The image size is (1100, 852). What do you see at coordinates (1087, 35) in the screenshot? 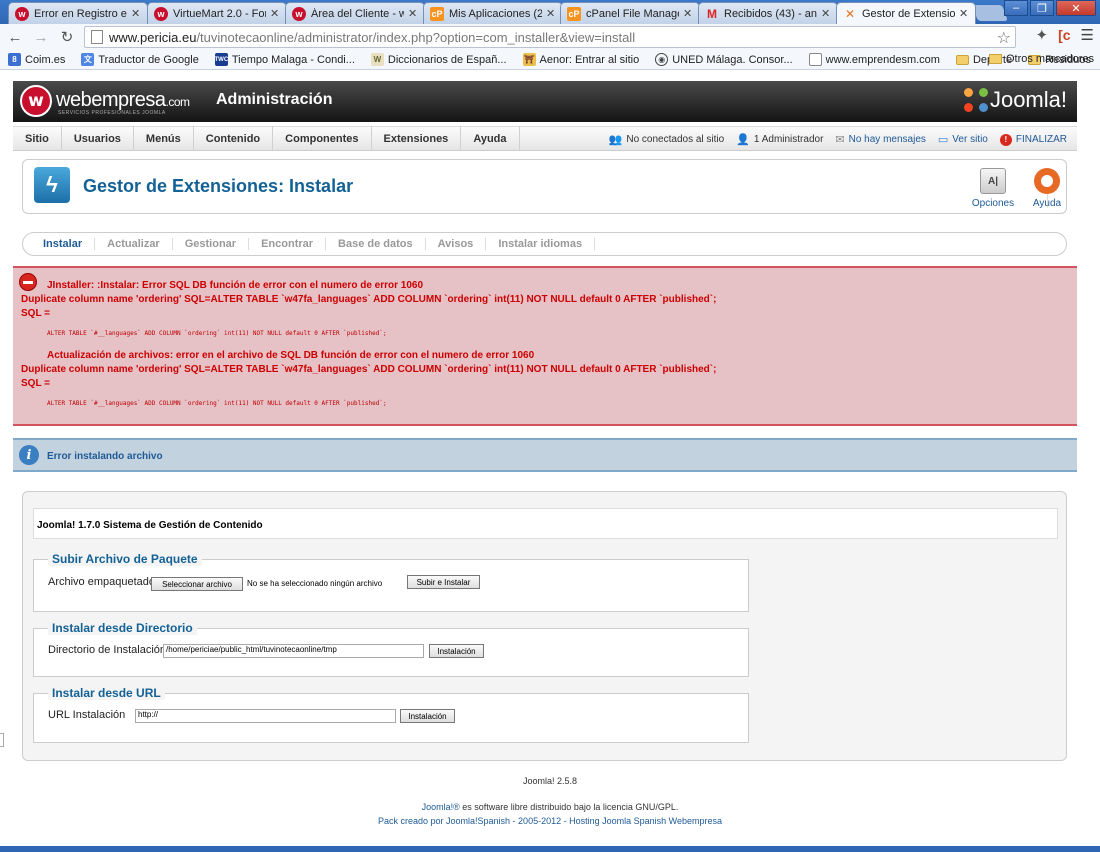
I see `menu-icon: ☰` at bounding box center [1087, 35].